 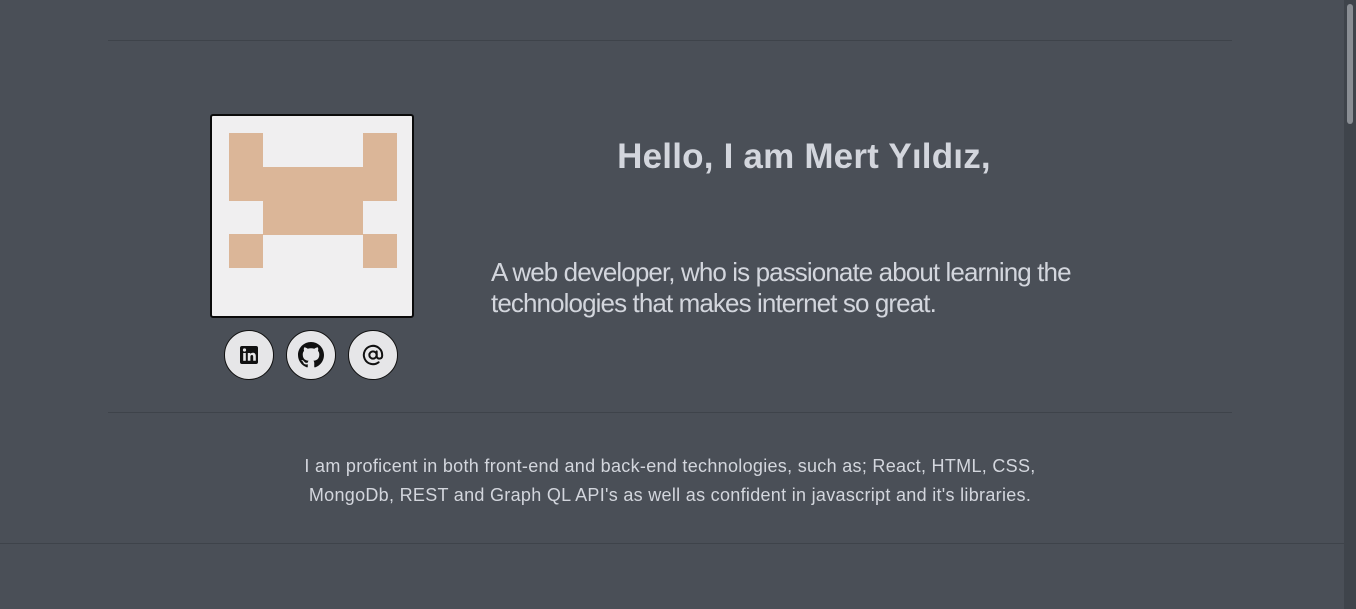 What do you see at coordinates (670, 412) in the screenshot?
I see `middle-divider` at bounding box center [670, 412].